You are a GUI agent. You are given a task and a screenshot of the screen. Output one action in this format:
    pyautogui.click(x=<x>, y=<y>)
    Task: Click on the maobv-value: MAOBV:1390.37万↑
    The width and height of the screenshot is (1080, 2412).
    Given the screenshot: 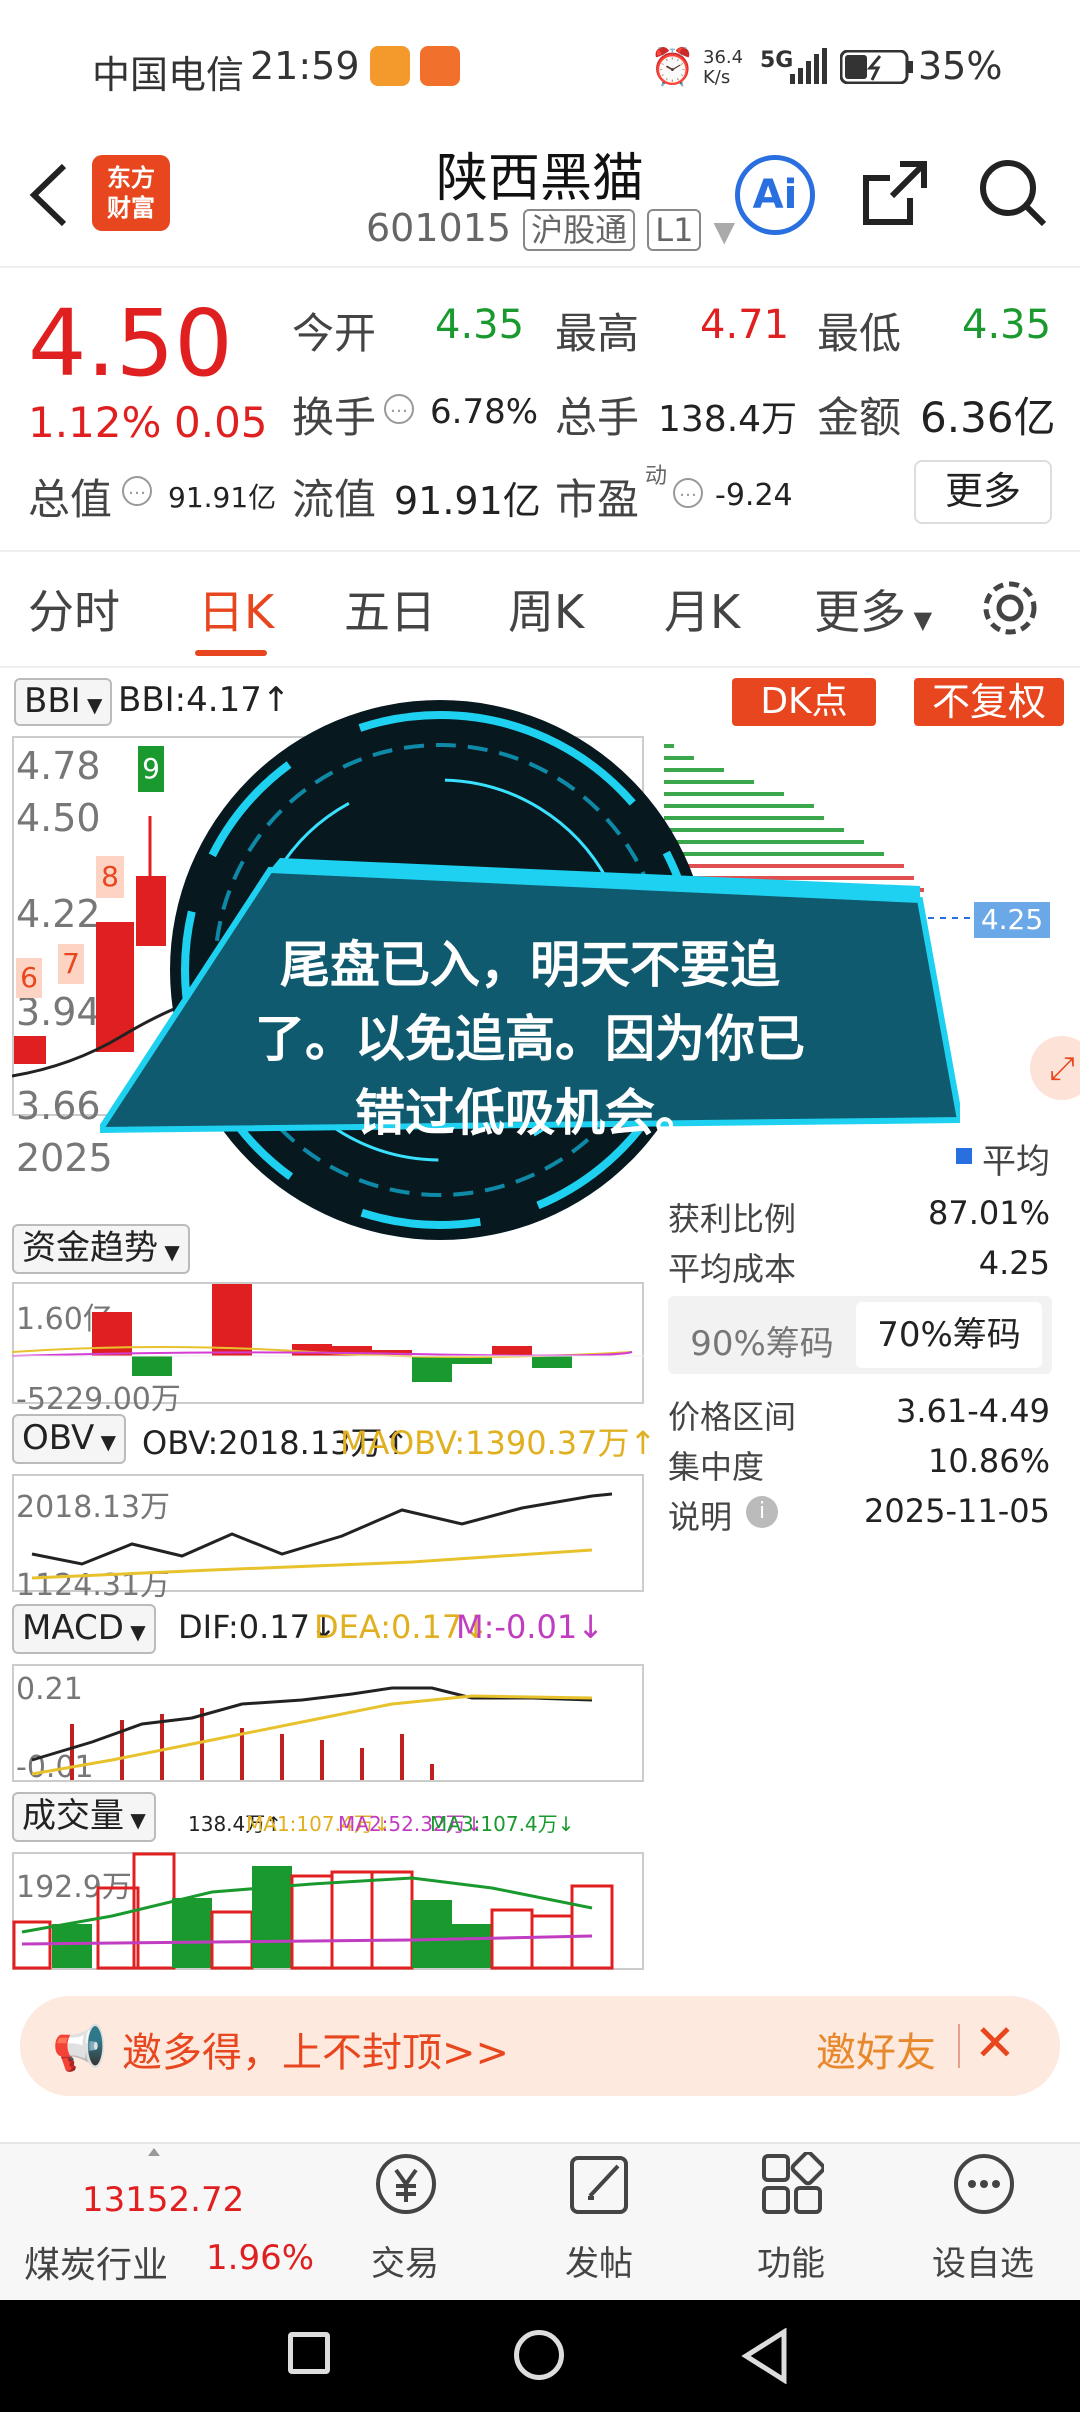 What is the action you would take?
    pyautogui.click(x=498, y=1443)
    